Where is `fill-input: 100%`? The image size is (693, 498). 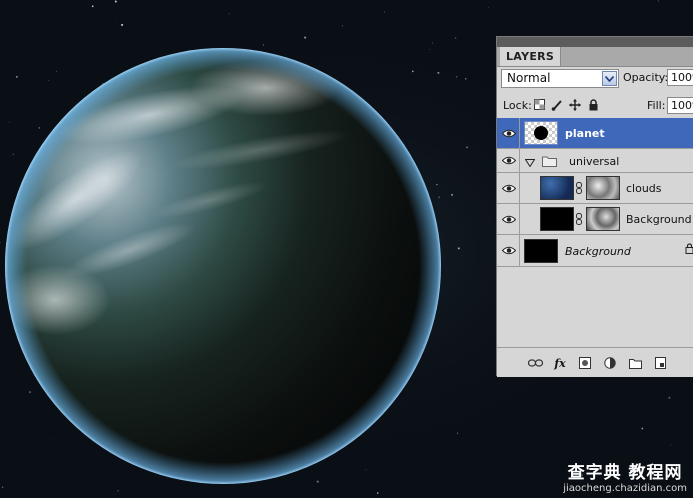 fill-input: 100% is located at coordinates (680, 105).